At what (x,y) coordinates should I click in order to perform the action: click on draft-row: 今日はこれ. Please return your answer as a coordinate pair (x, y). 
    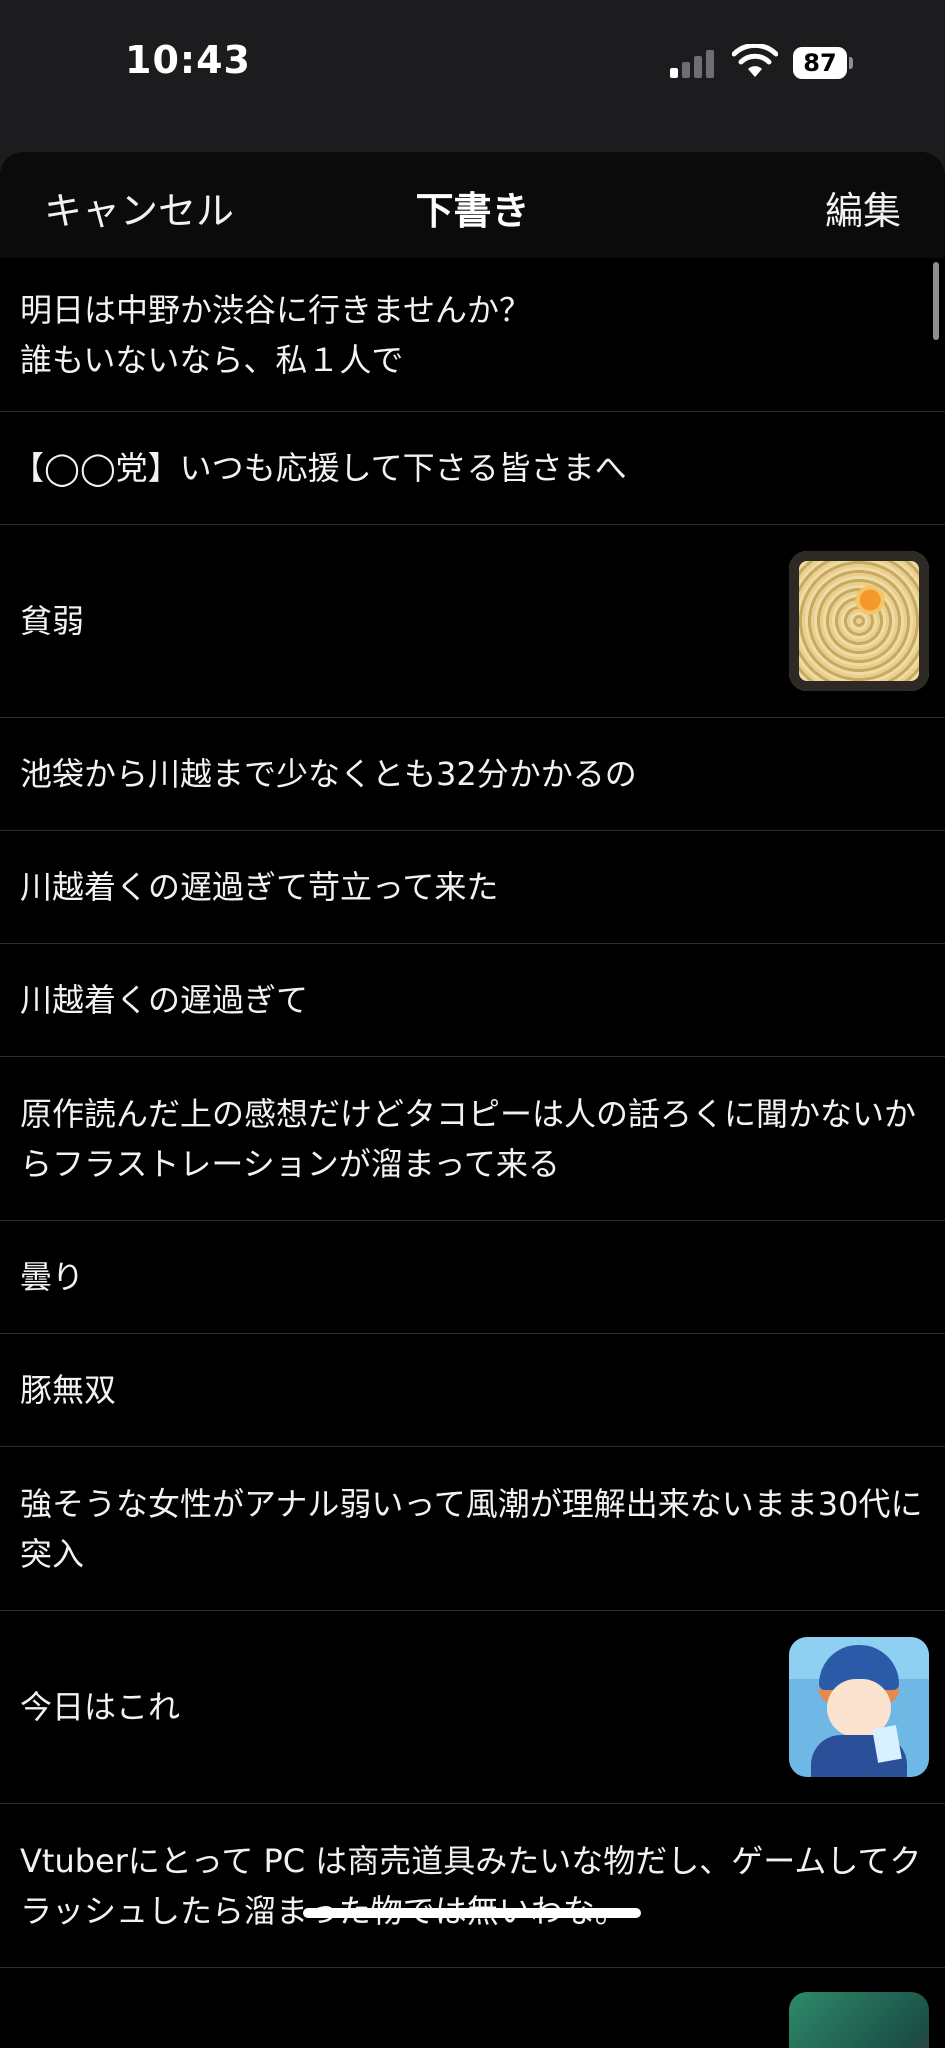
    Looking at the image, I should click on (472, 1707).